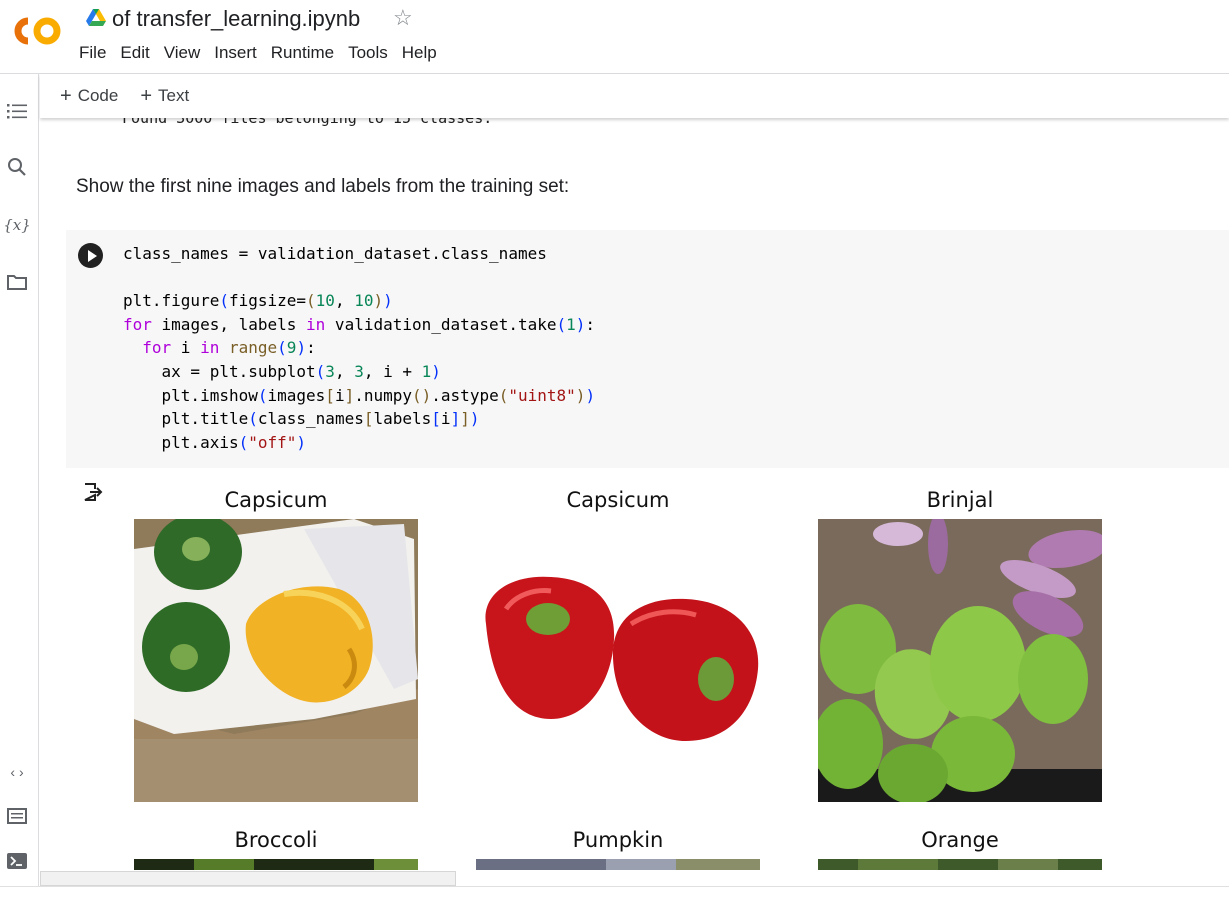 Image resolution: width=1229 pixels, height=910 pixels. I want to click on code-line: plt.figure(figsize=(10, 10)), so click(258, 301).